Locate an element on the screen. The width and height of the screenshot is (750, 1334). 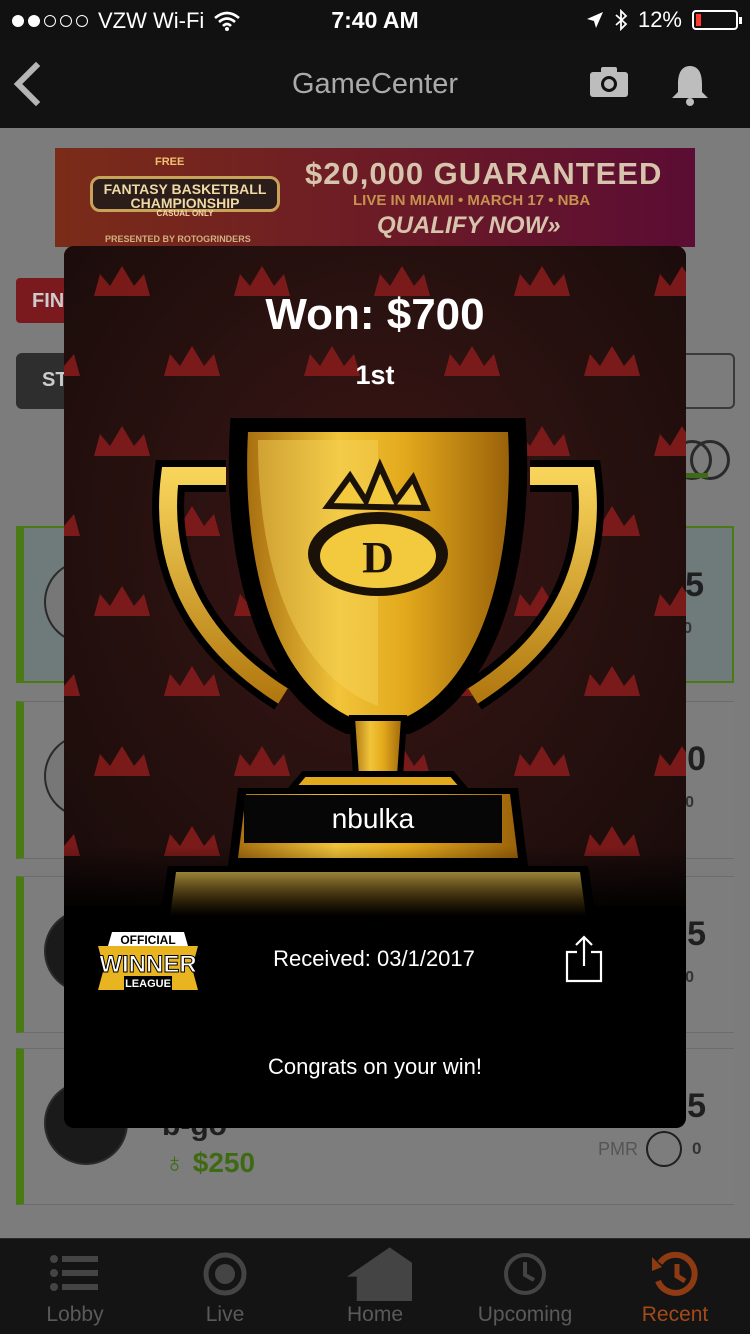
congrats-message: Congrats on your win! is located at coordinates (375, 1066).